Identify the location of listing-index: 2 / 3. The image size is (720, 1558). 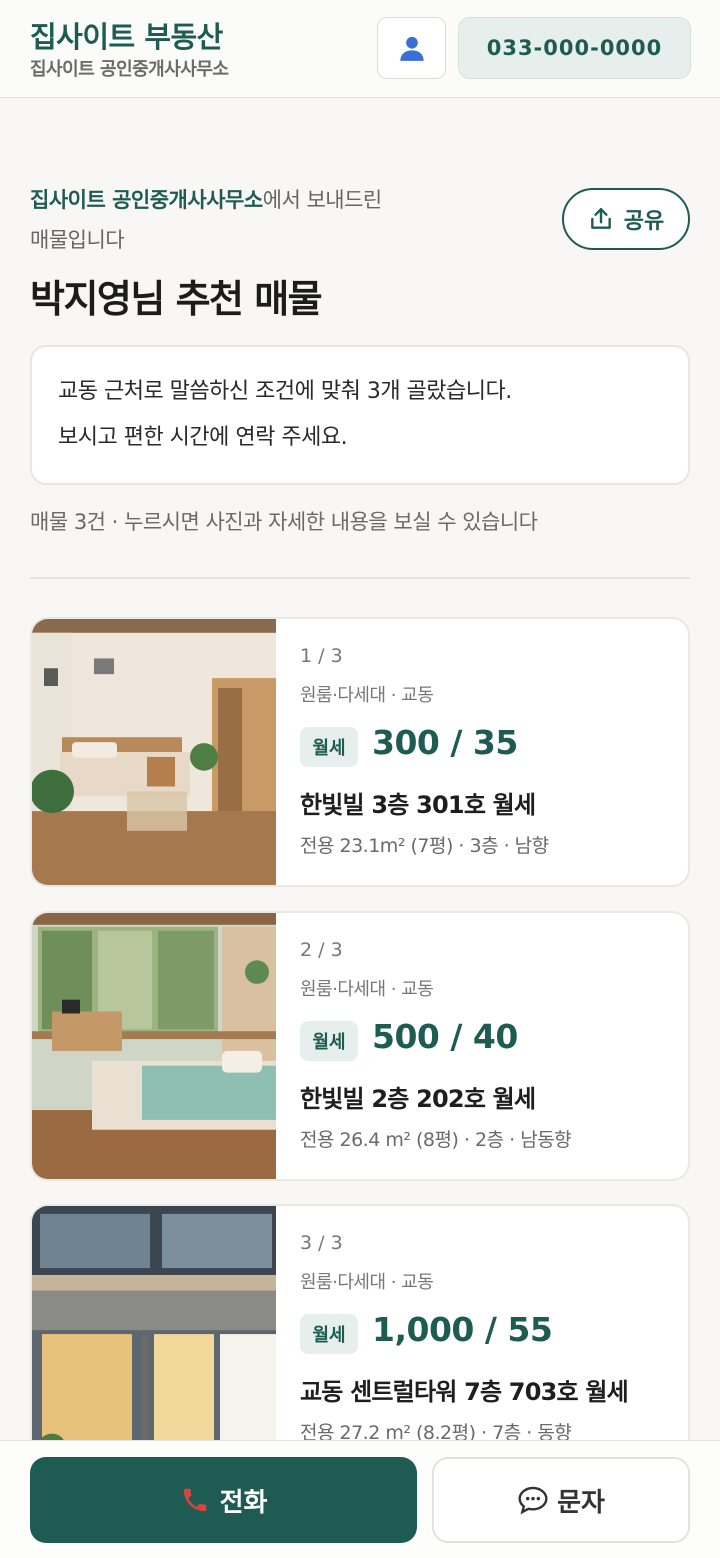
(321, 950).